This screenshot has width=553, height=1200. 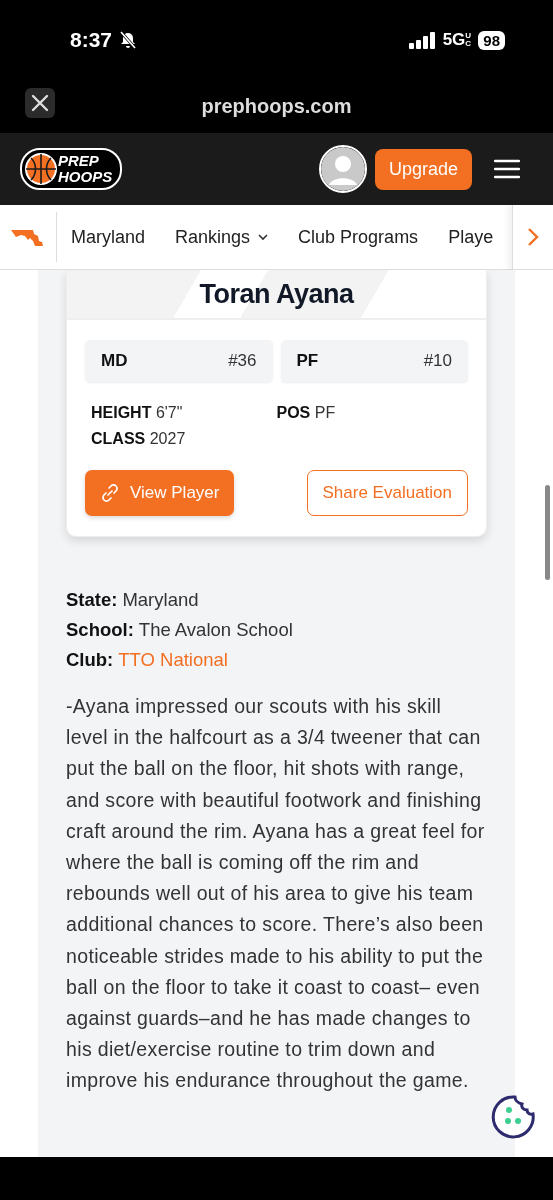 I want to click on rank-number: #10, so click(x=437, y=361).